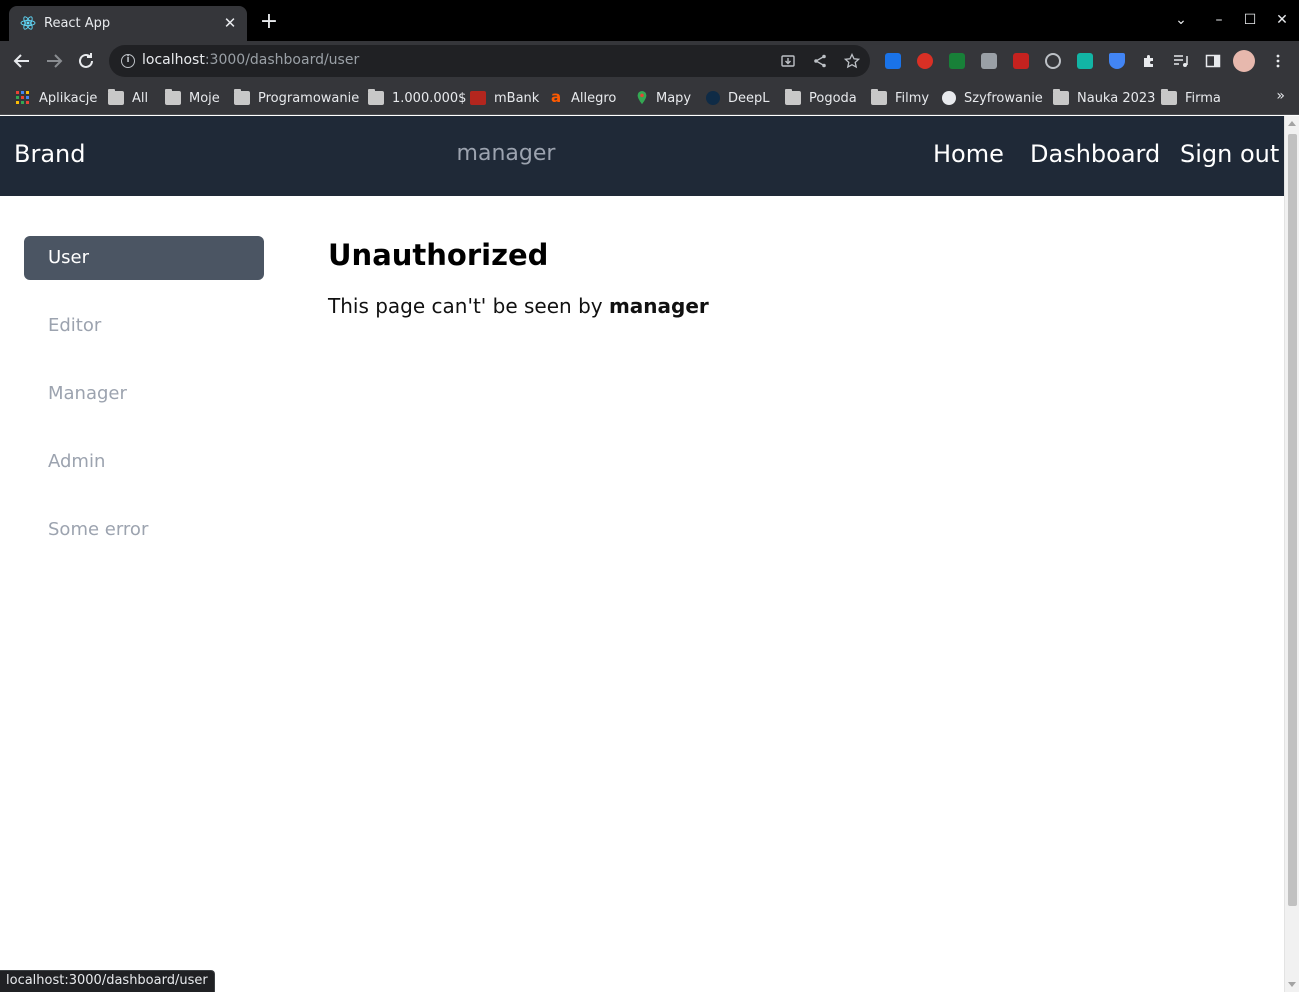 Image resolution: width=1299 pixels, height=992 pixels. I want to click on red-extension-icon, so click(1021, 61).